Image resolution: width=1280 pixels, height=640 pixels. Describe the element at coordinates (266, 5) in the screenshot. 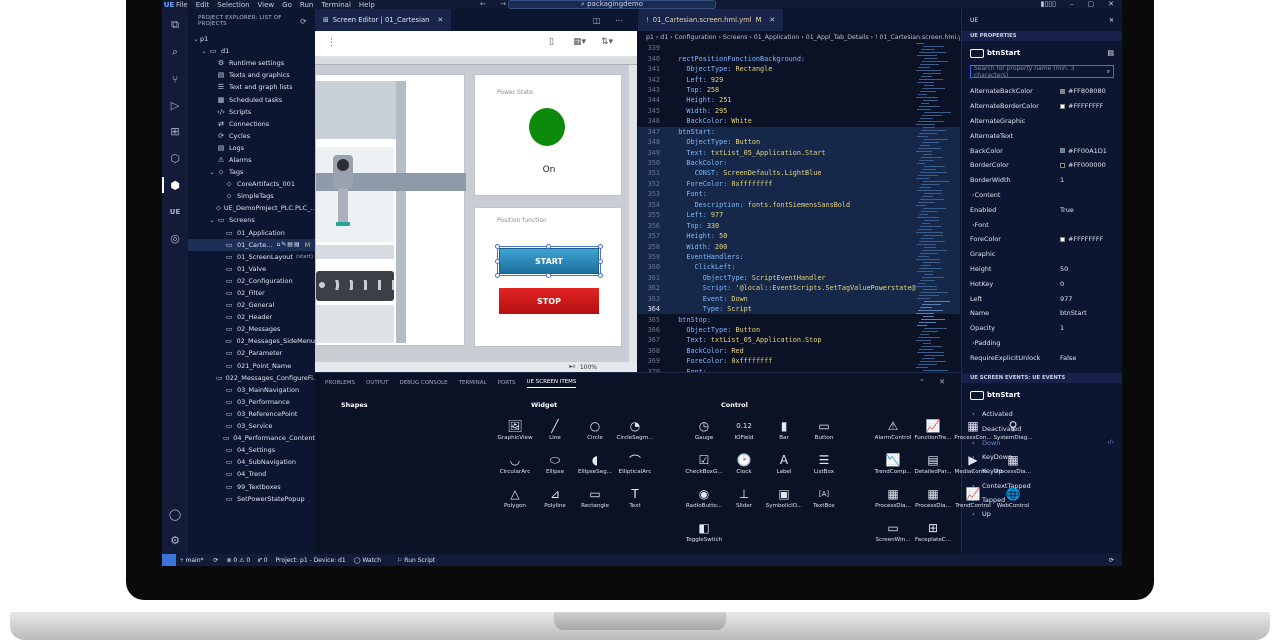

I see `menu-view: View` at that location.